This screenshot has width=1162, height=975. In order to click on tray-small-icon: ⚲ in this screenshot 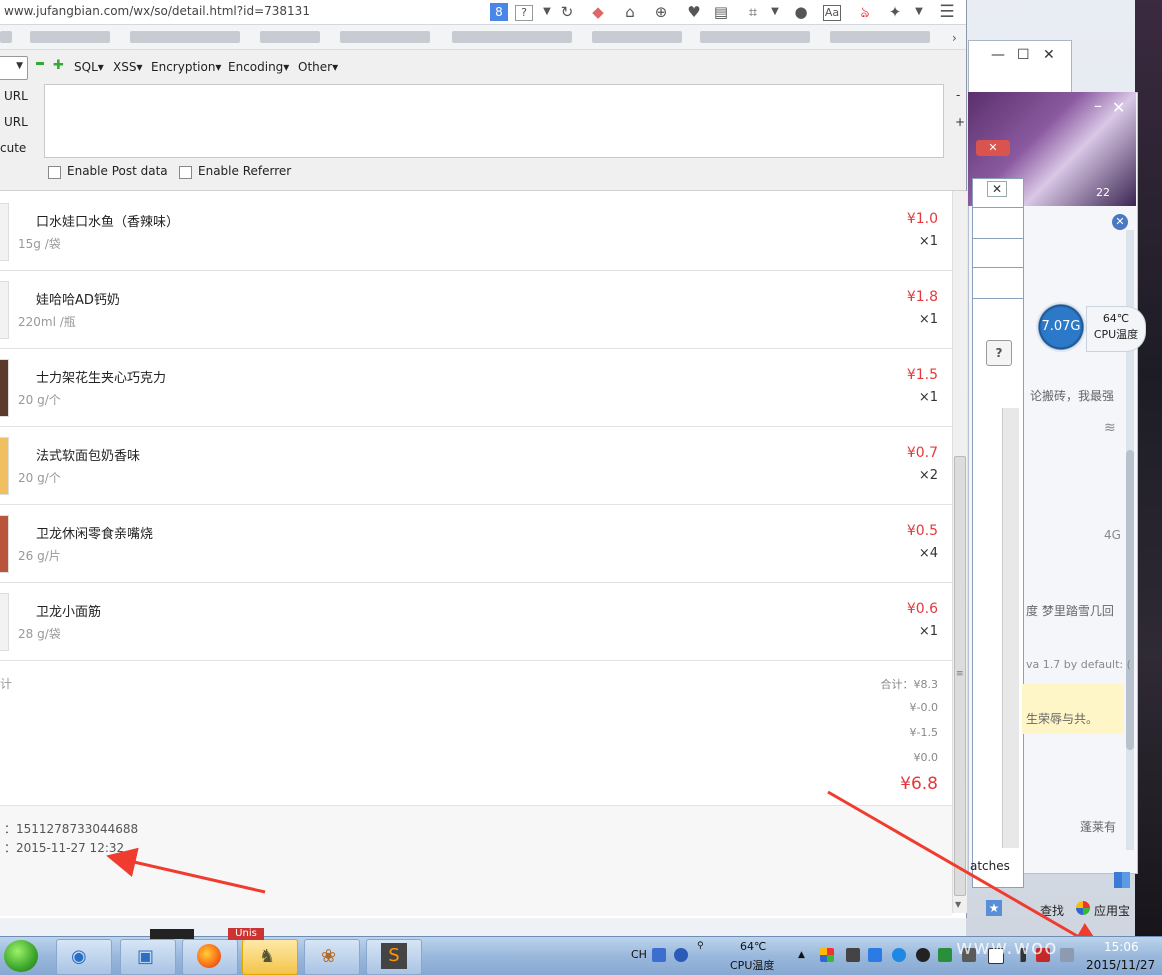, I will do `click(700, 946)`.